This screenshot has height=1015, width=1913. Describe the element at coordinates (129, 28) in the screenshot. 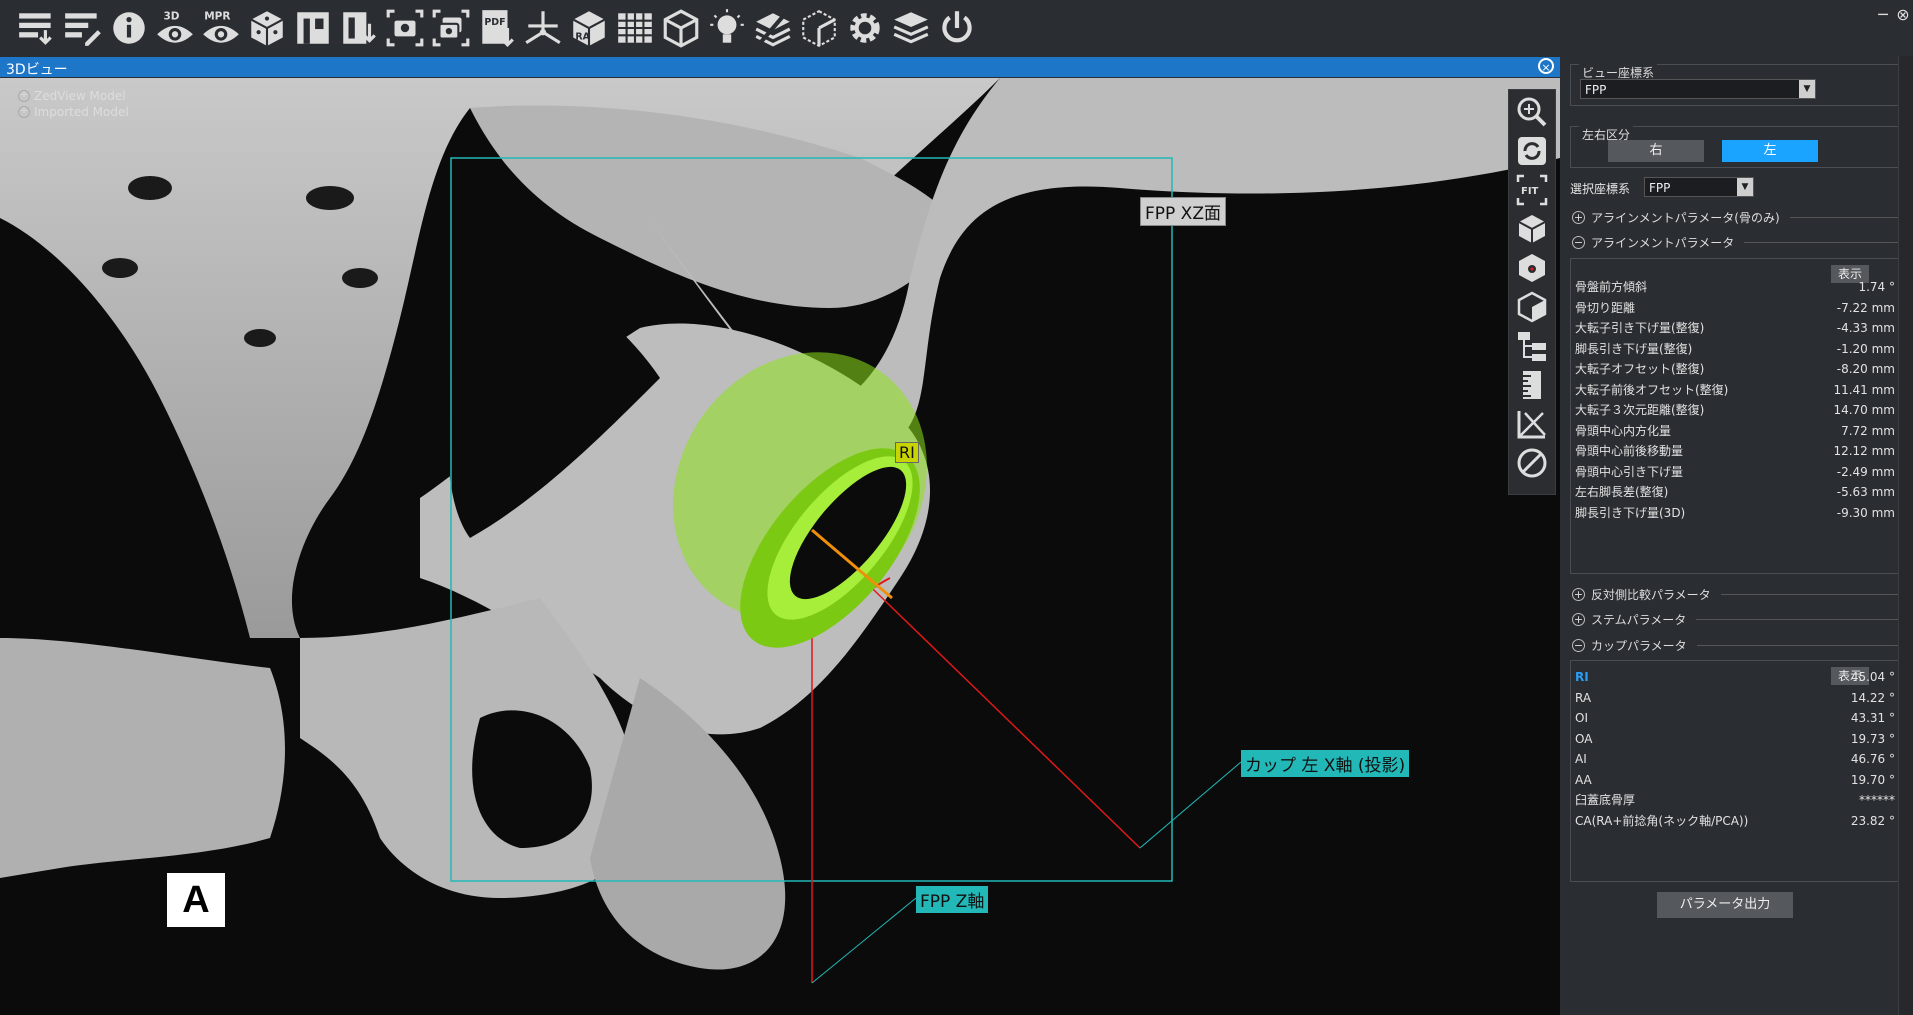

I see `info-icon` at that location.